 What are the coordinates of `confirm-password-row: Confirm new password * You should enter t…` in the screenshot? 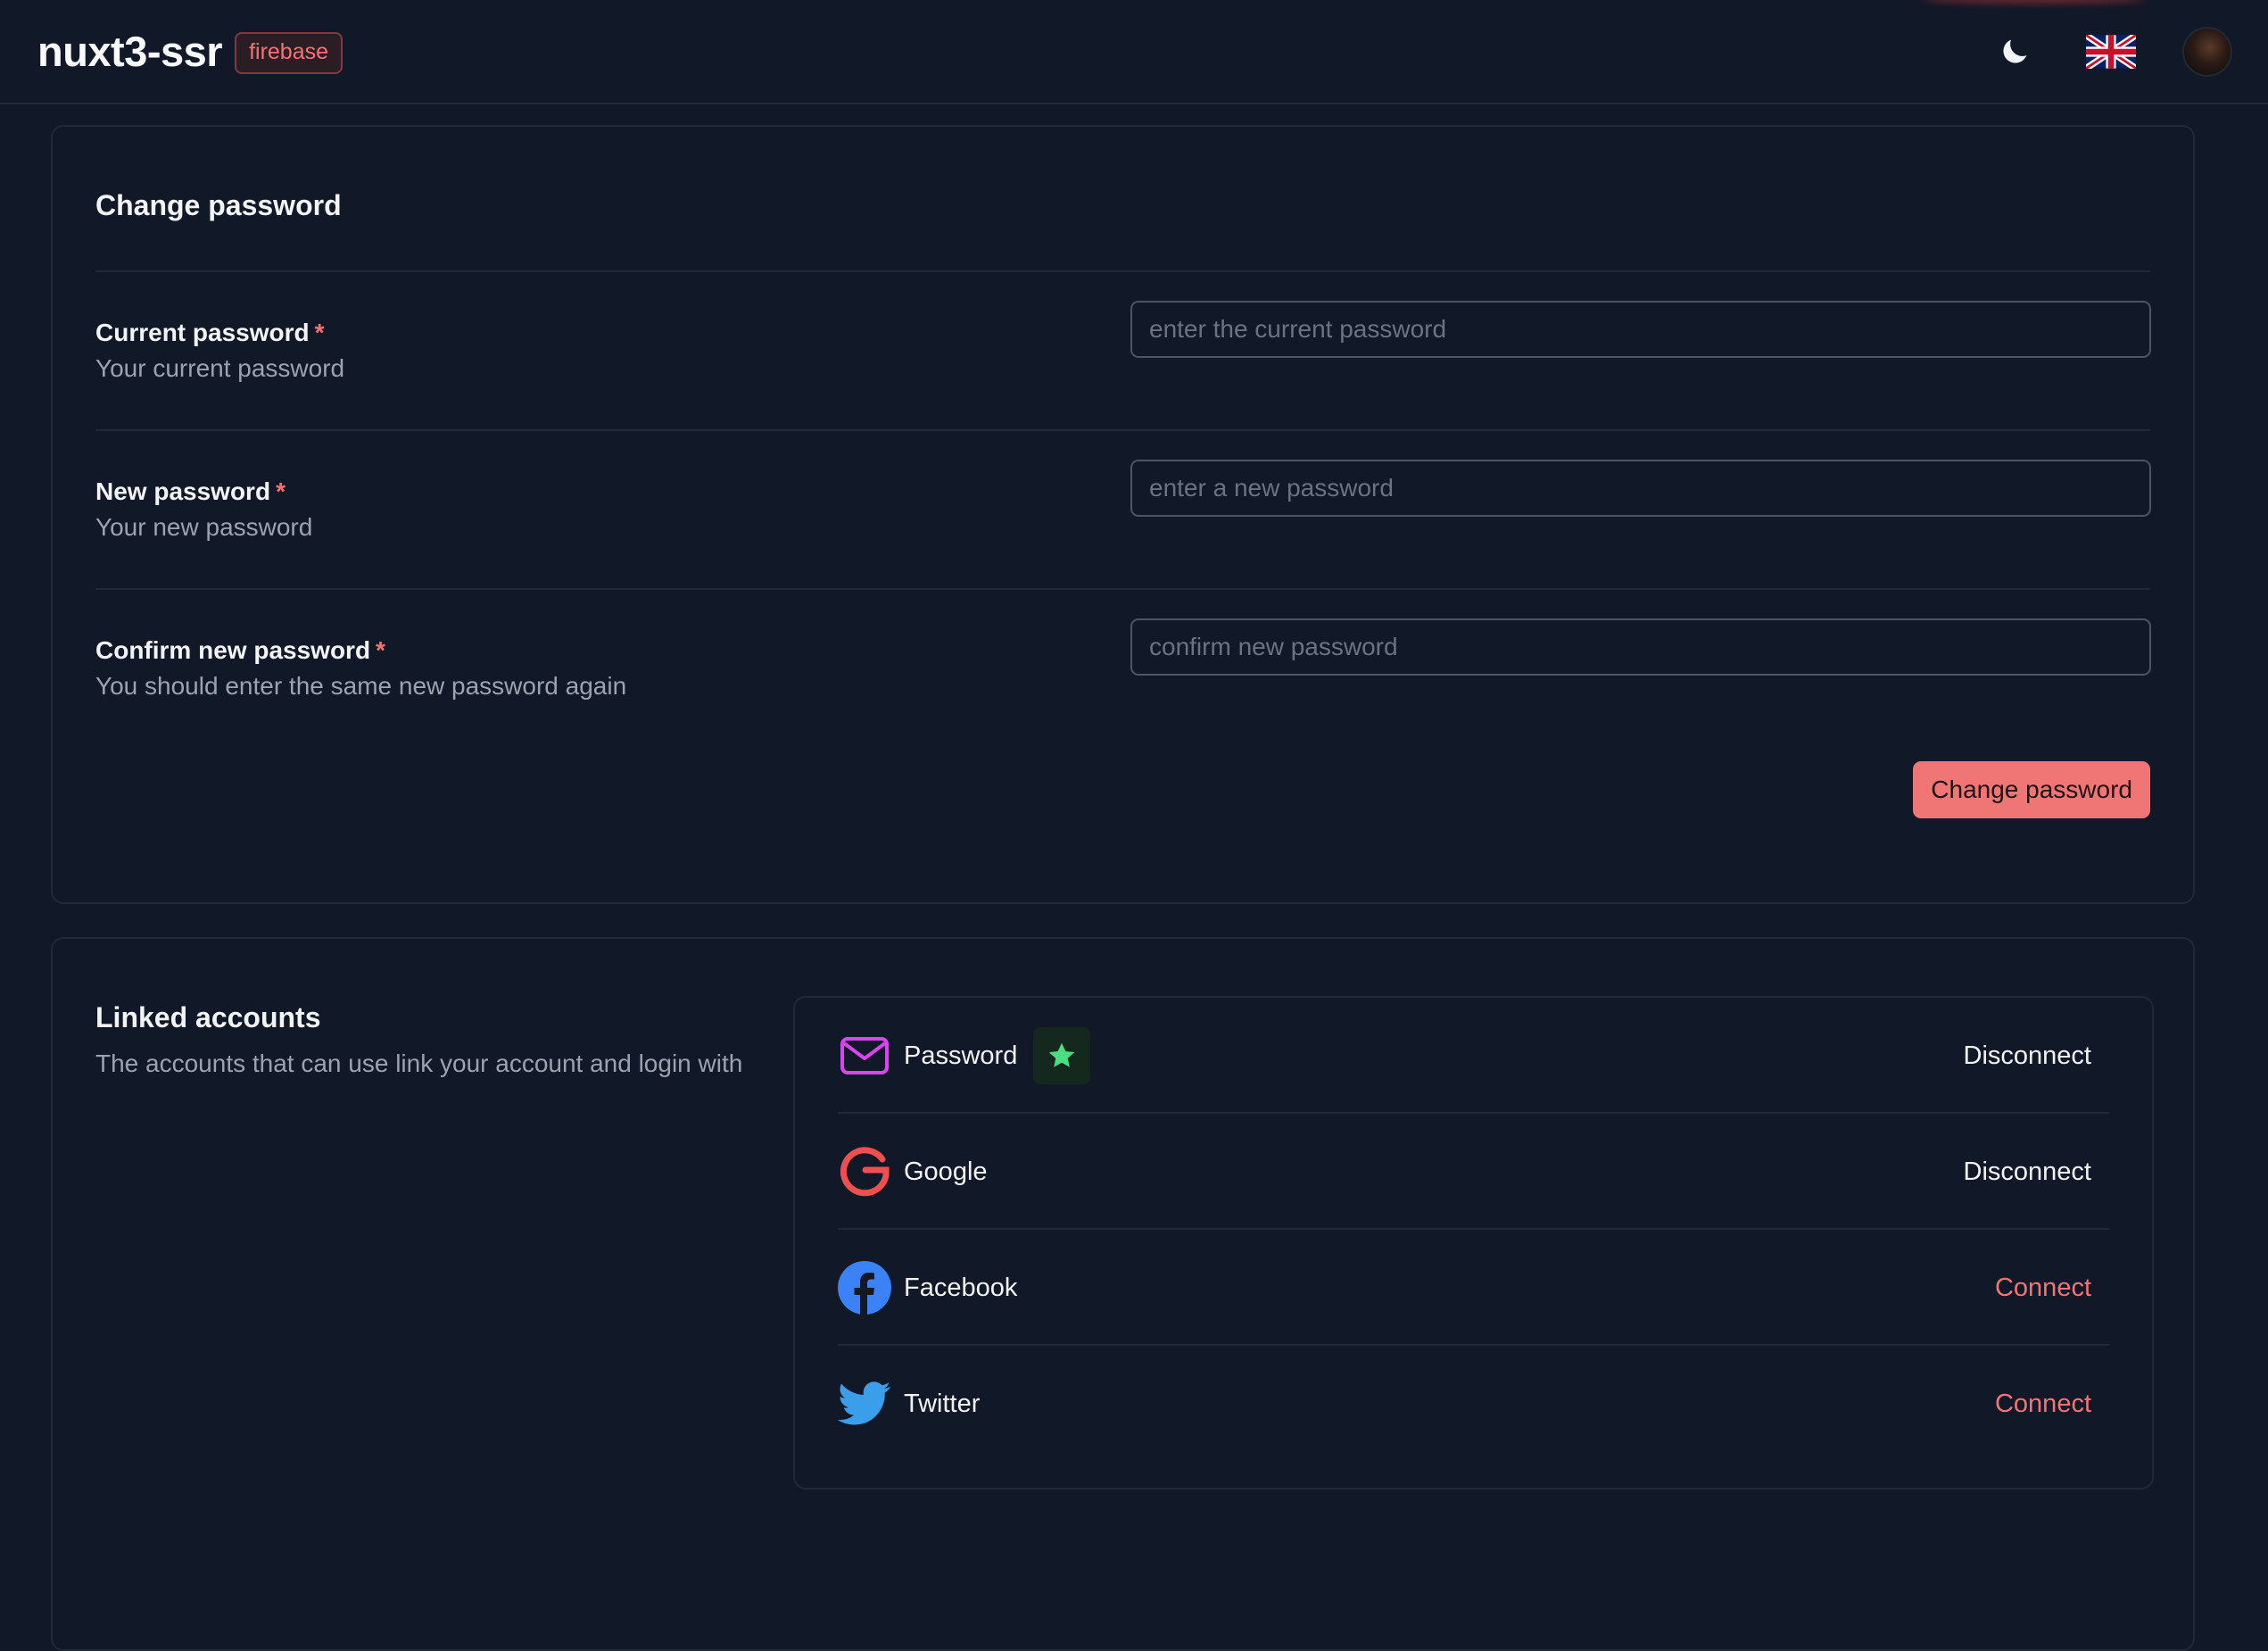 It's located at (1123, 676).